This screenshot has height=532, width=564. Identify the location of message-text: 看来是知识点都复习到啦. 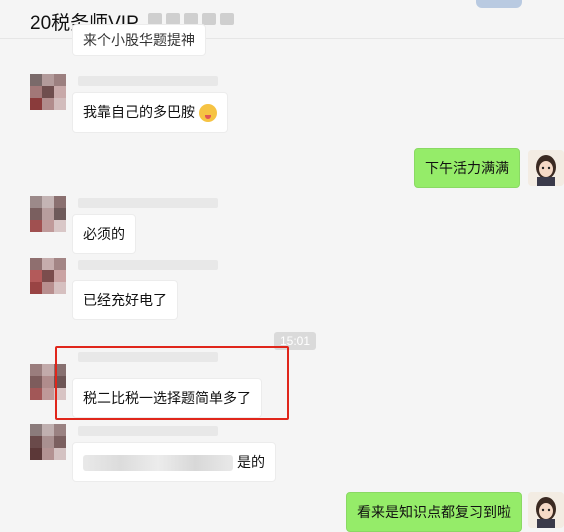
(434, 512).